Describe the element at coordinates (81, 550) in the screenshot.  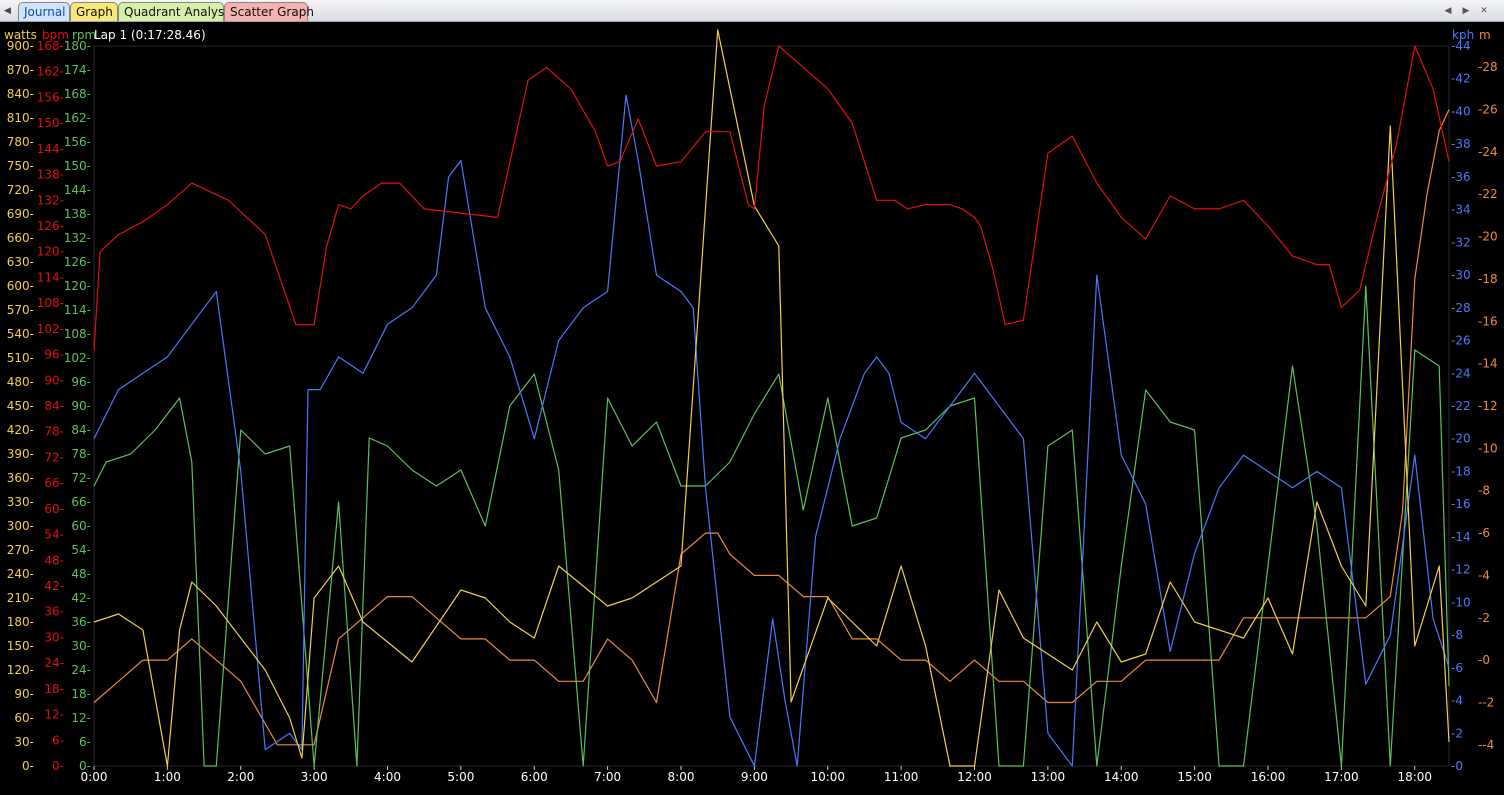
I see `rpm-tick-label: 54-` at that location.